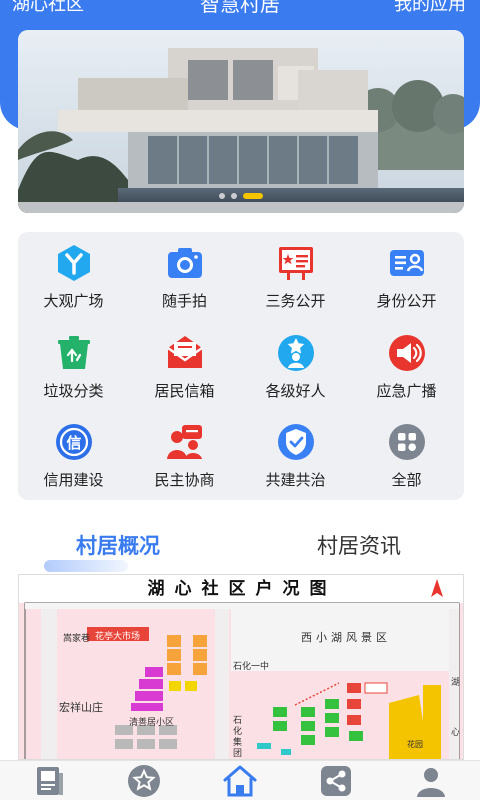  What do you see at coordinates (184, 442) in the screenshot?
I see `consultation-icon` at bounding box center [184, 442].